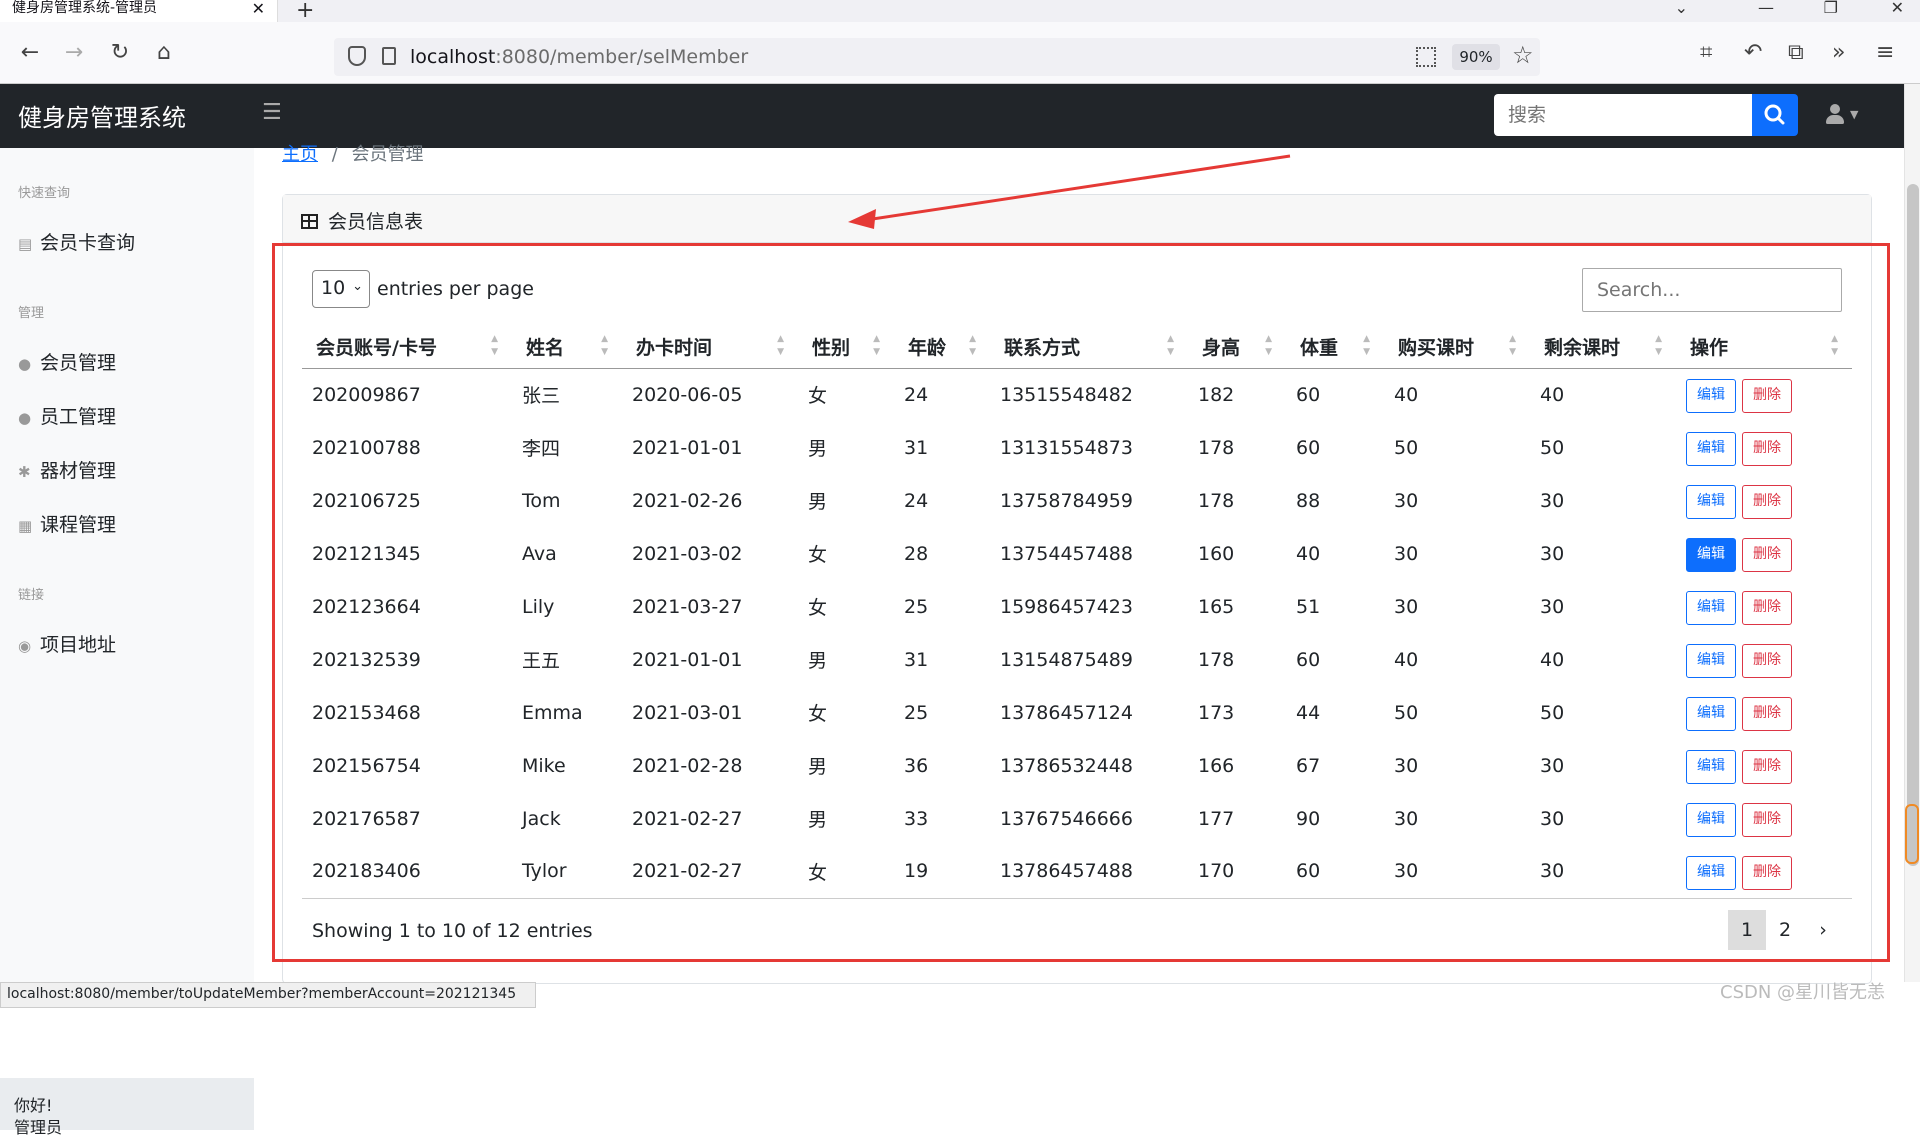 The image size is (1920, 1138). What do you see at coordinates (579, 57) in the screenshot?
I see `url-text: localhost:8080/member/selMember` at bounding box center [579, 57].